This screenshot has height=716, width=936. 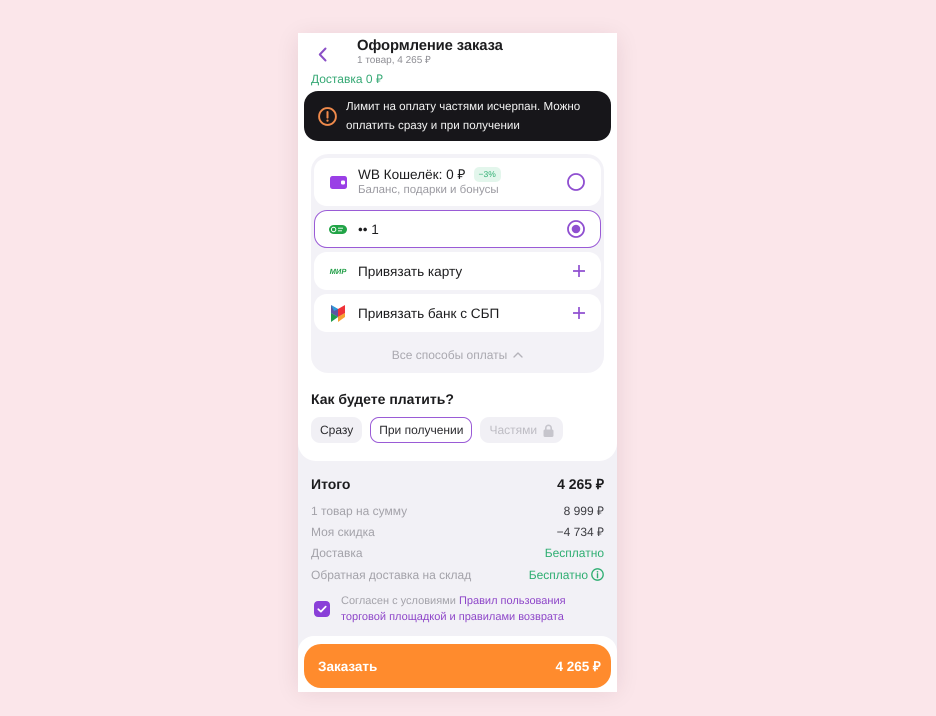 I want to click on summary-label: Обратная доставка на склад, so click(x=391, y=575).